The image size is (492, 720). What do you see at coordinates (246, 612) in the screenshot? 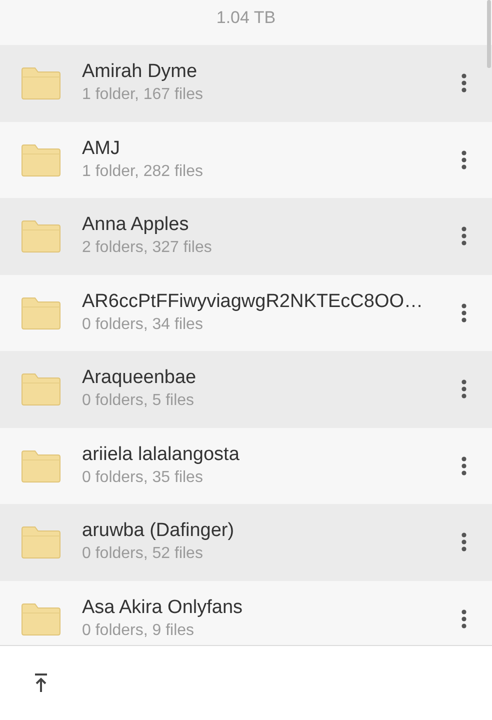
I see `folder-row: Asa Akira Onlyfans 0 folders, 9 files` at bounding box center [246, 612].